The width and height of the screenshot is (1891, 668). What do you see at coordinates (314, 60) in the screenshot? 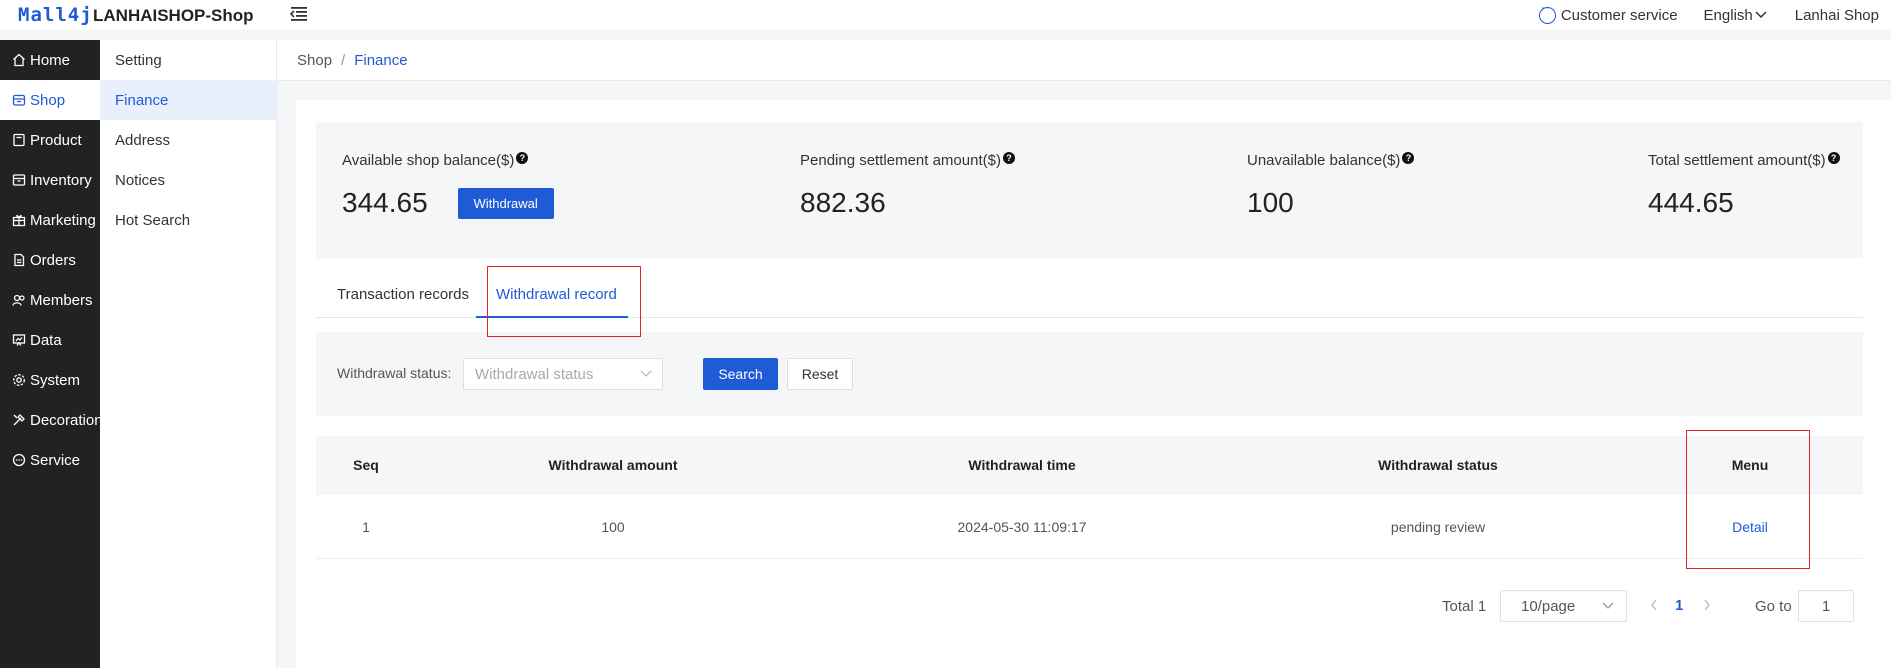
I see `breadcrumb-shop: Shop` at bounding box center [314, 60].